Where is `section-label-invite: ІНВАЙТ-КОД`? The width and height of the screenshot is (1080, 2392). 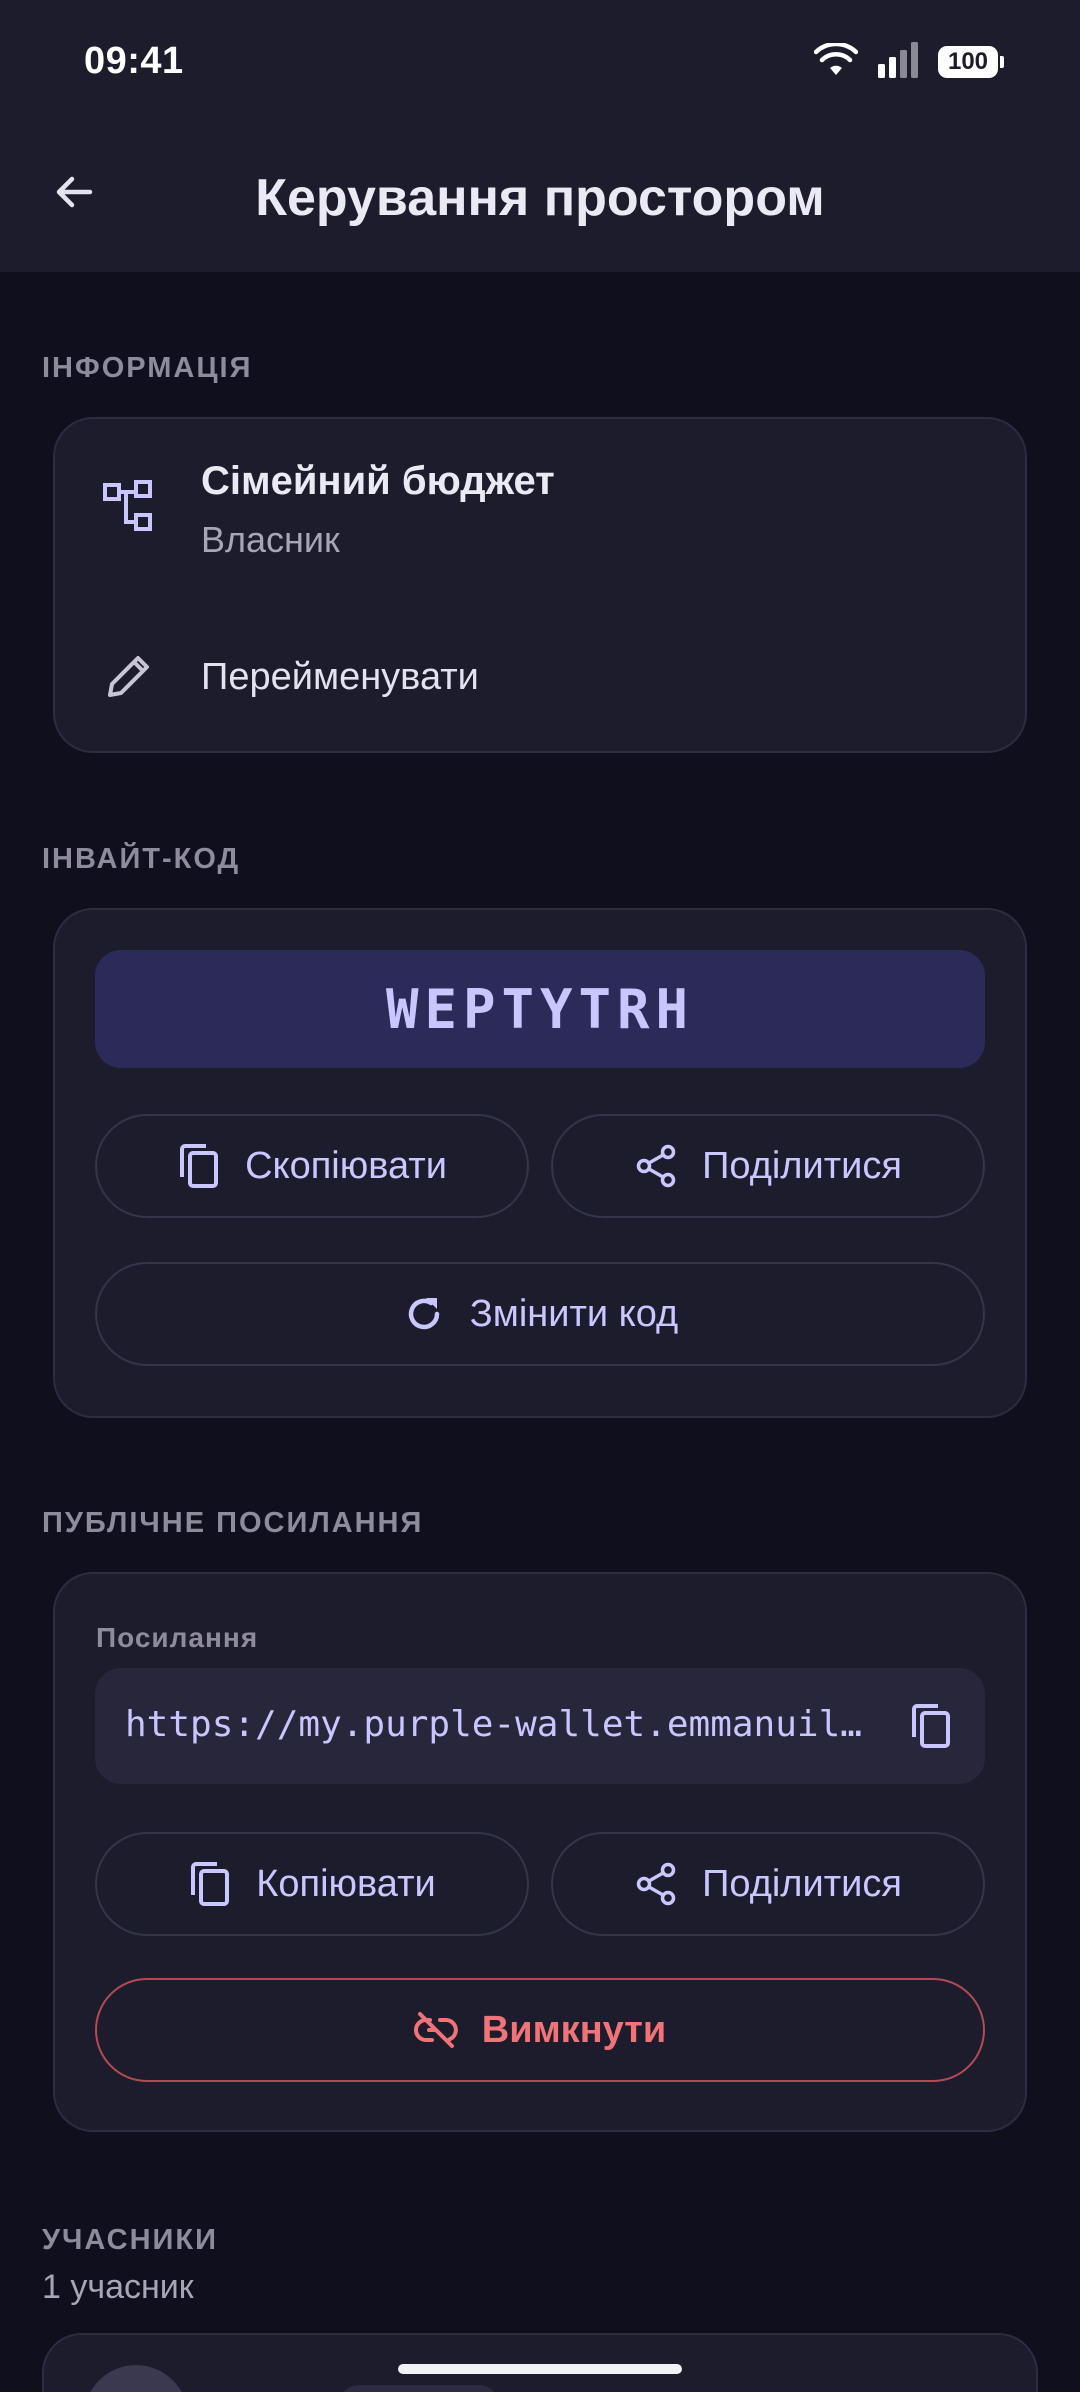 section-label-invite: ІНВАЙТ-КОД is located at coordinates (141, 859).